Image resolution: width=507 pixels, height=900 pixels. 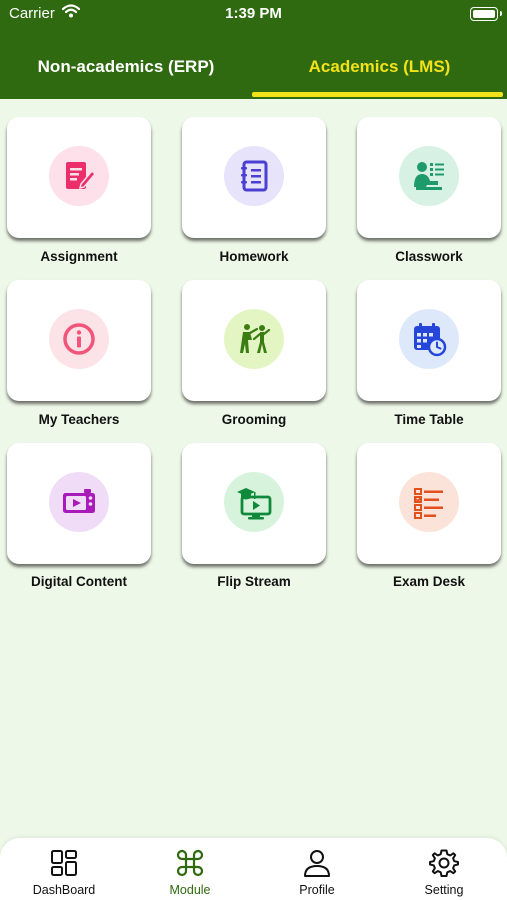 I want to click on clock: 1:39 PM, so click(x=253, y=13).